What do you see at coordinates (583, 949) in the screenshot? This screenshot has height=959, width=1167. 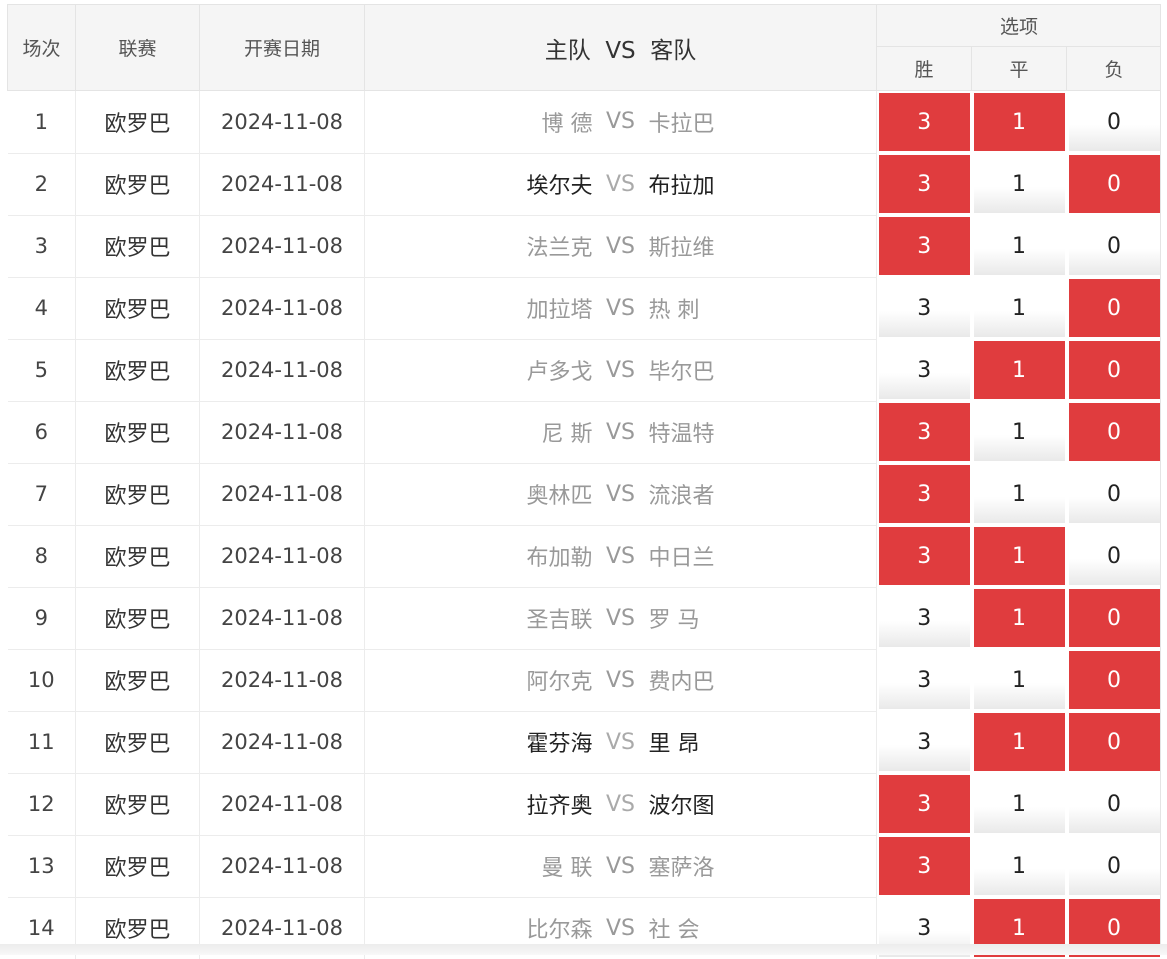 I see `bottom-shadow` at bounding box center [583, 949].